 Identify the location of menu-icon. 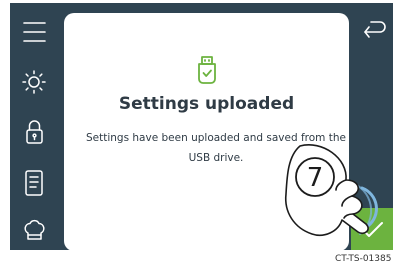
(34, 32).